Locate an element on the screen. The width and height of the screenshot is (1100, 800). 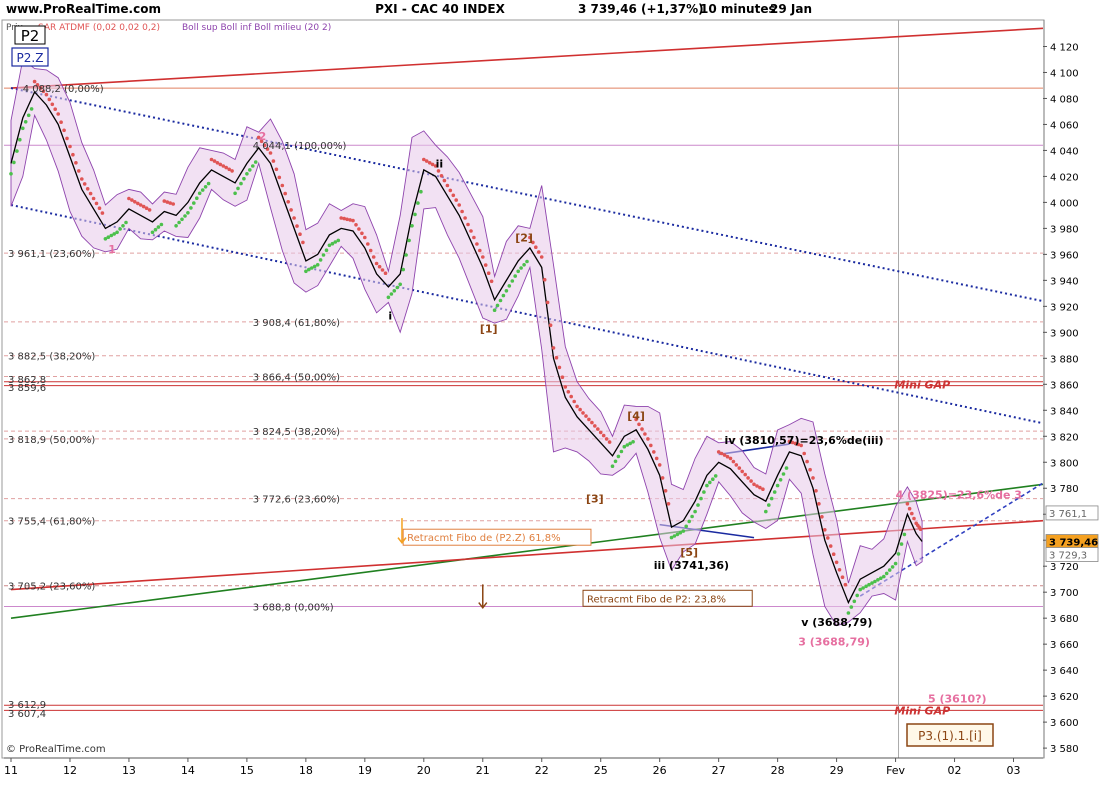
y-tick-label-0: 4 120 is located at coordinates (1064, 47).